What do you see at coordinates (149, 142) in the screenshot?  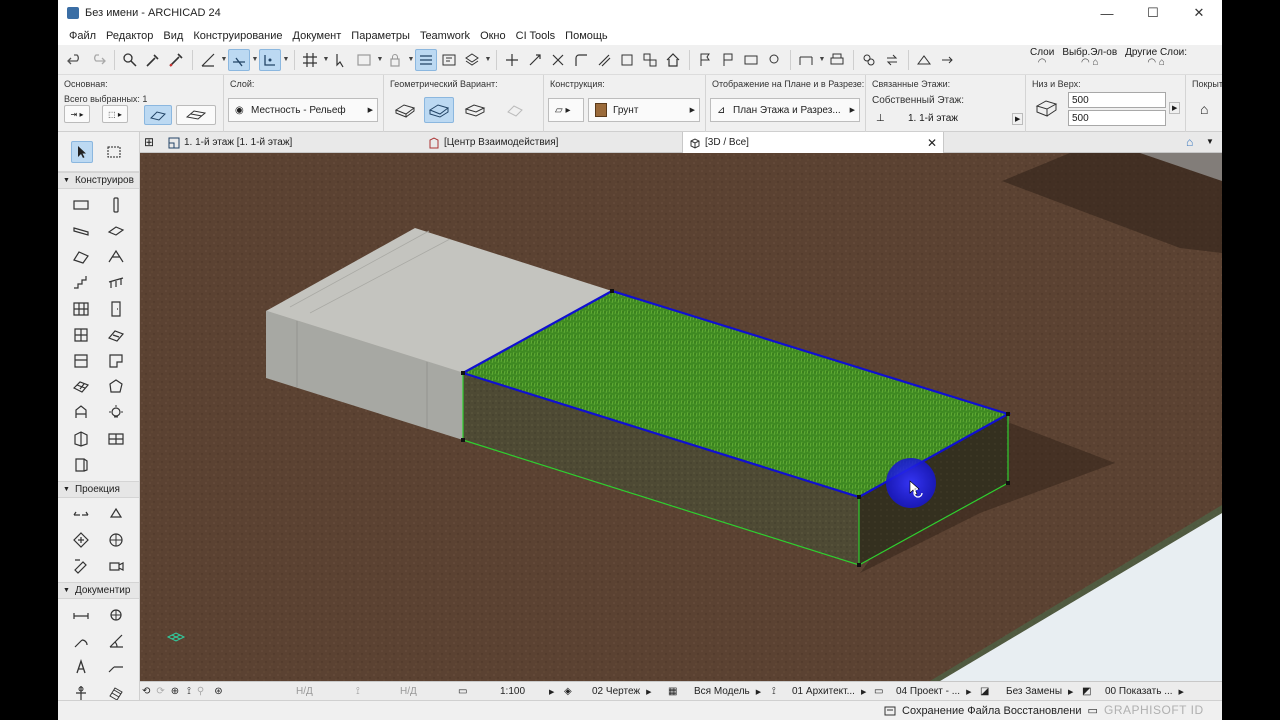 I see `tab-overview-icon: ⊞` at bounding box center [149, 142].